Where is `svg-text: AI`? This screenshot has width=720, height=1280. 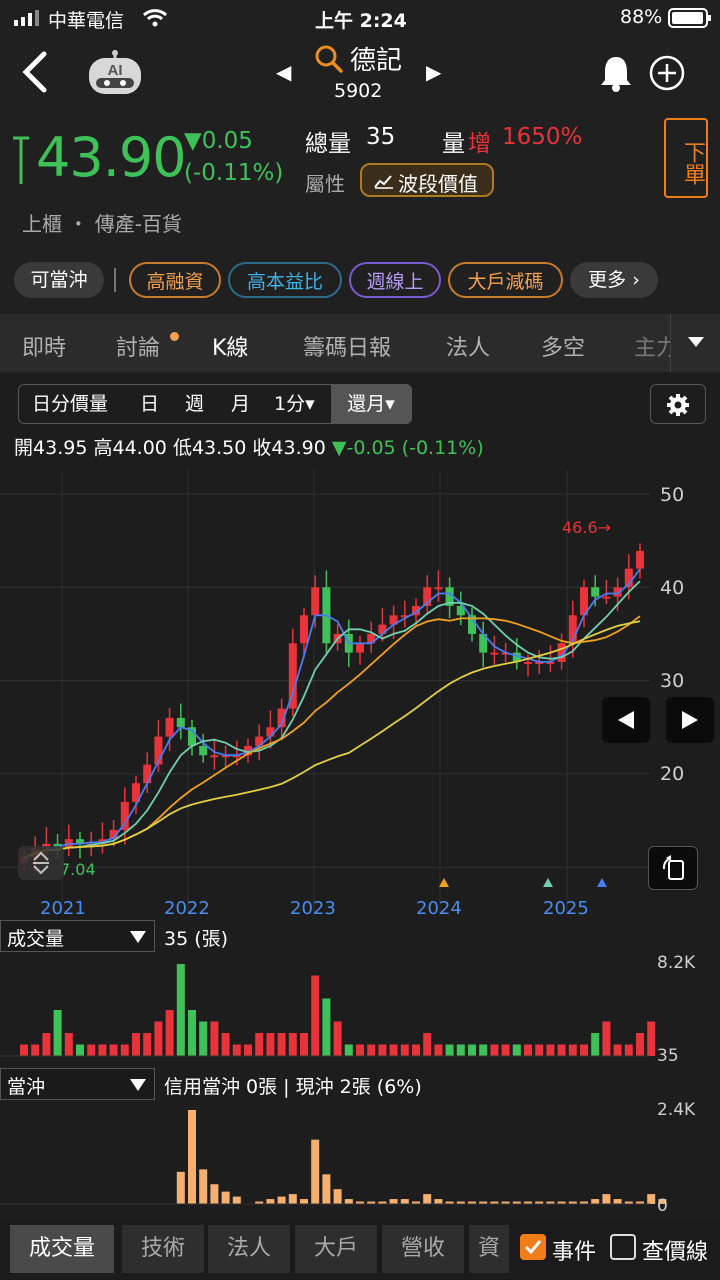
svg-text: AI is located at coordinates (115, 70).